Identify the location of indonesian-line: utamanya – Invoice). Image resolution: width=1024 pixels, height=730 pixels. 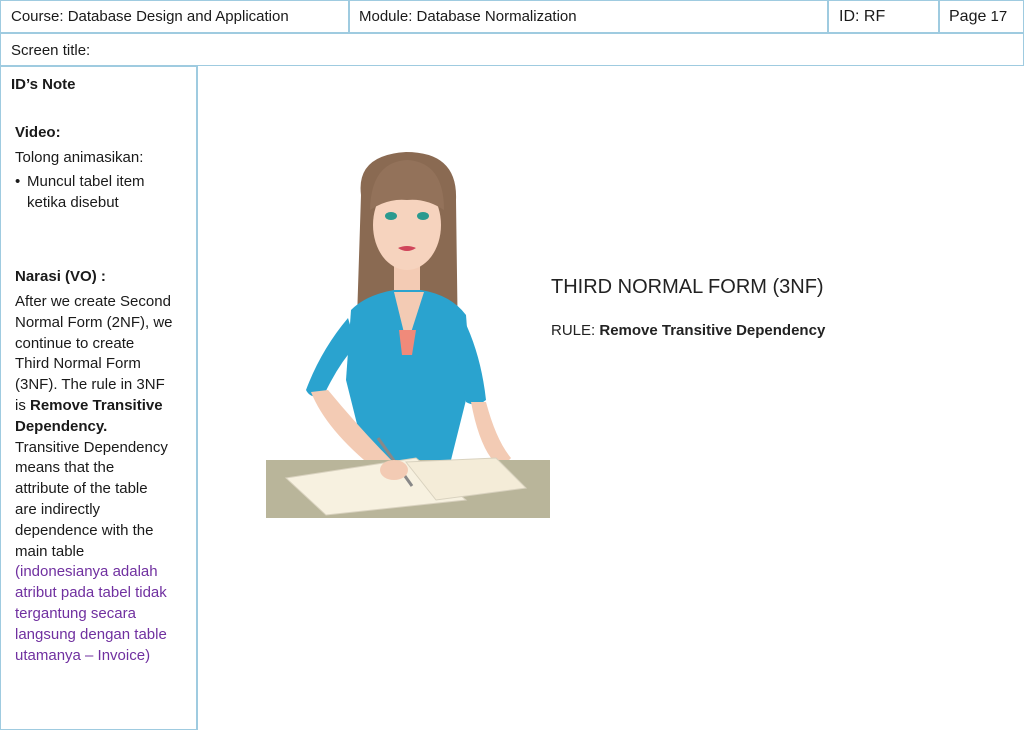
(83, 655).